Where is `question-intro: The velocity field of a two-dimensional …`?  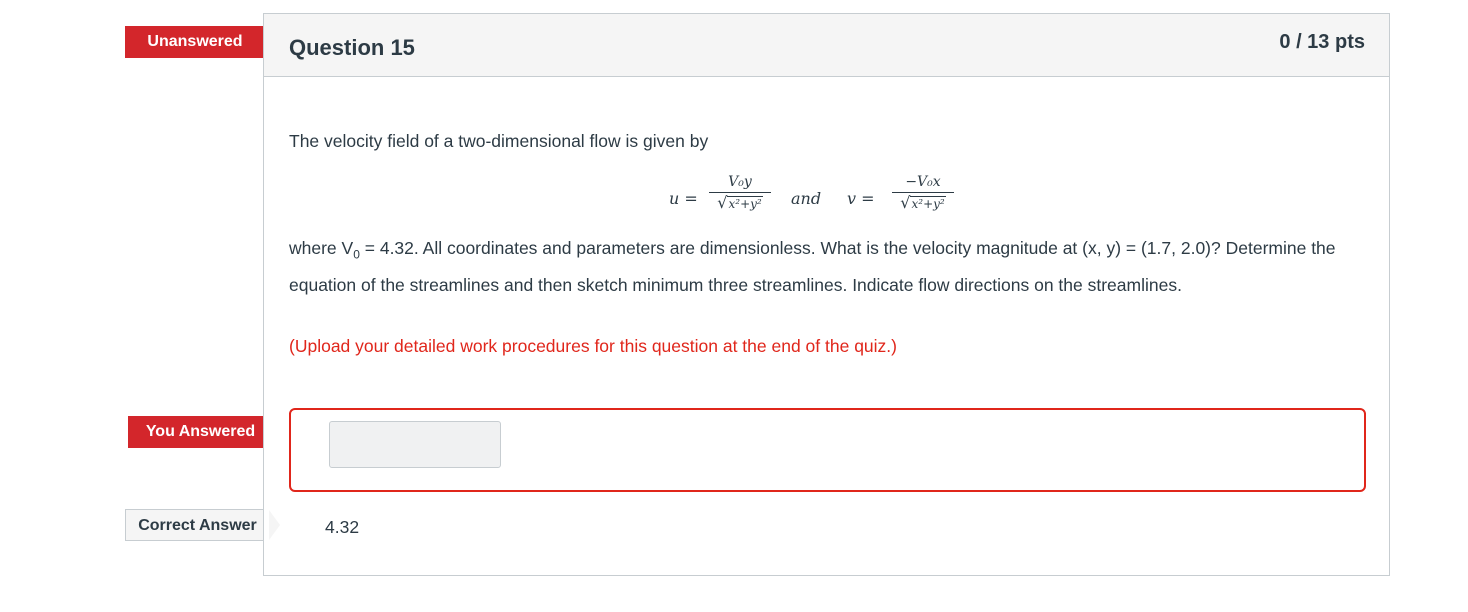
question-intro: The velocity field of a two-dimensional … is located at coordinates (499, 141).